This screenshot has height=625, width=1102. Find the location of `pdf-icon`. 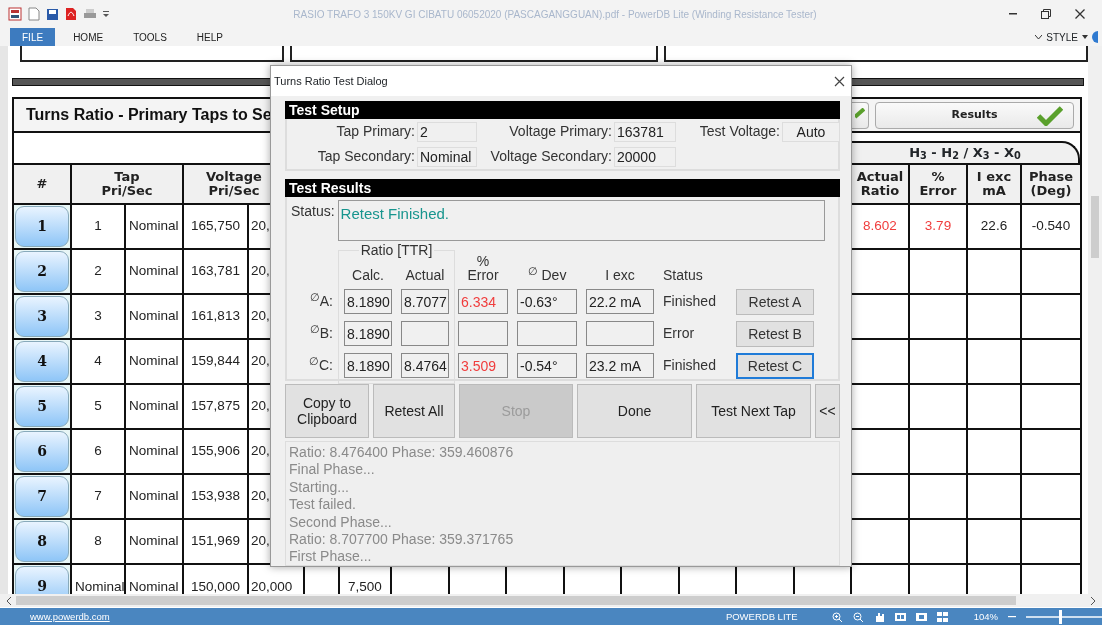

pdf-icon is located at coordinates (71, 14).